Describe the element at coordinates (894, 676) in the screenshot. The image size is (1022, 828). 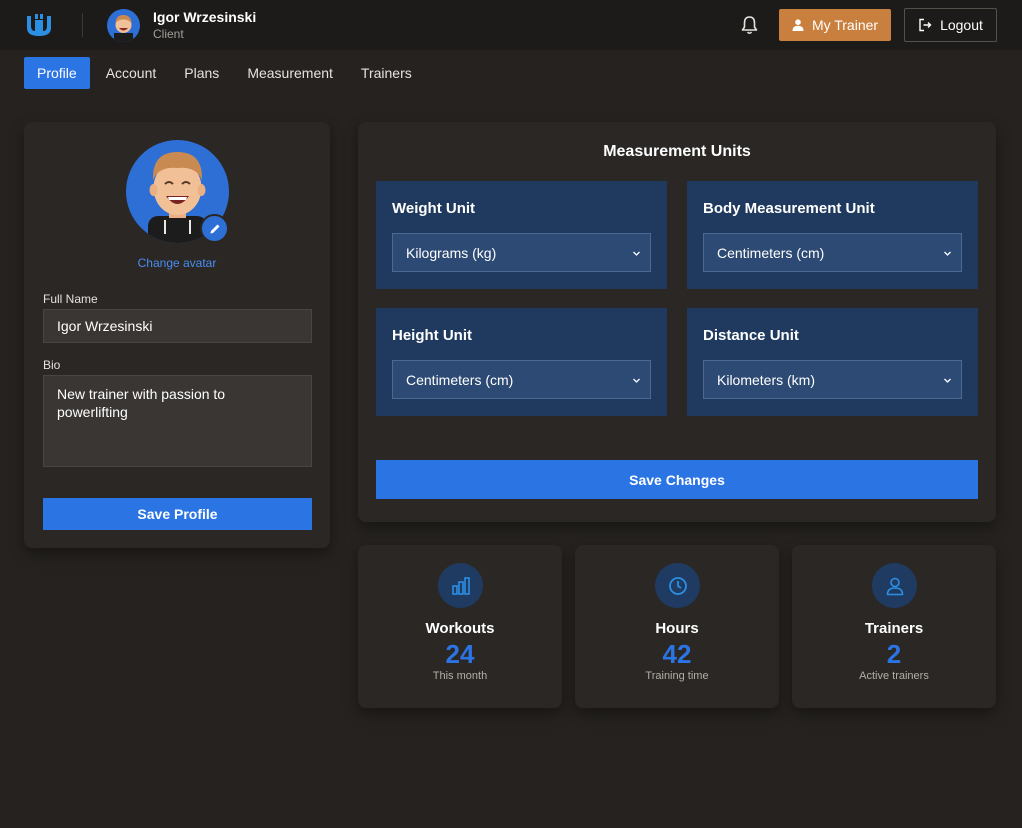
I see `stat-subtitle: Active trainers` at that location.